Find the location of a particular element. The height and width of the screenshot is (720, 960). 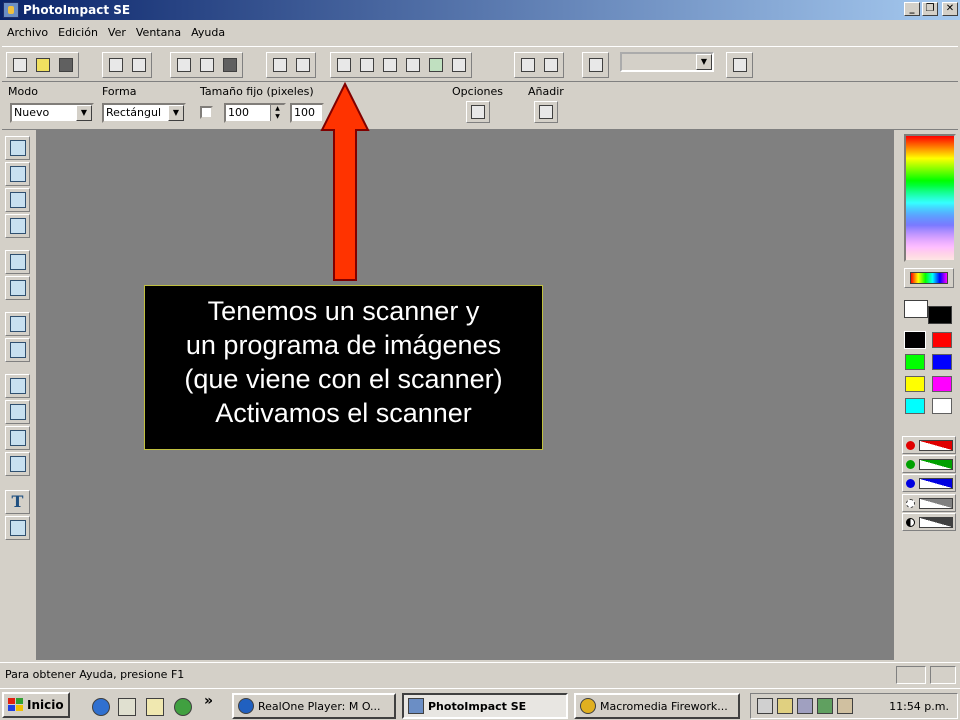

swatch-cyan is located at coordinates (915, 406).